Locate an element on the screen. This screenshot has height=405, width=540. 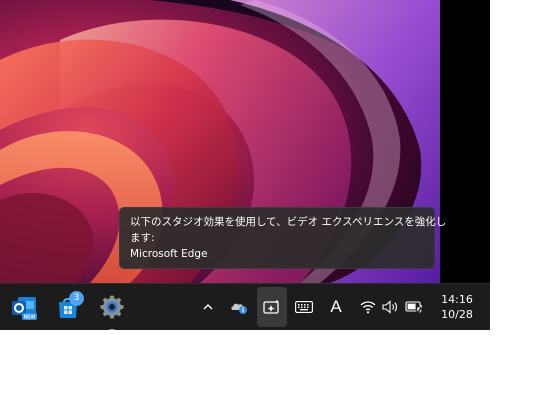
studio-effects-tray-button is located at coordinates (272, 307).